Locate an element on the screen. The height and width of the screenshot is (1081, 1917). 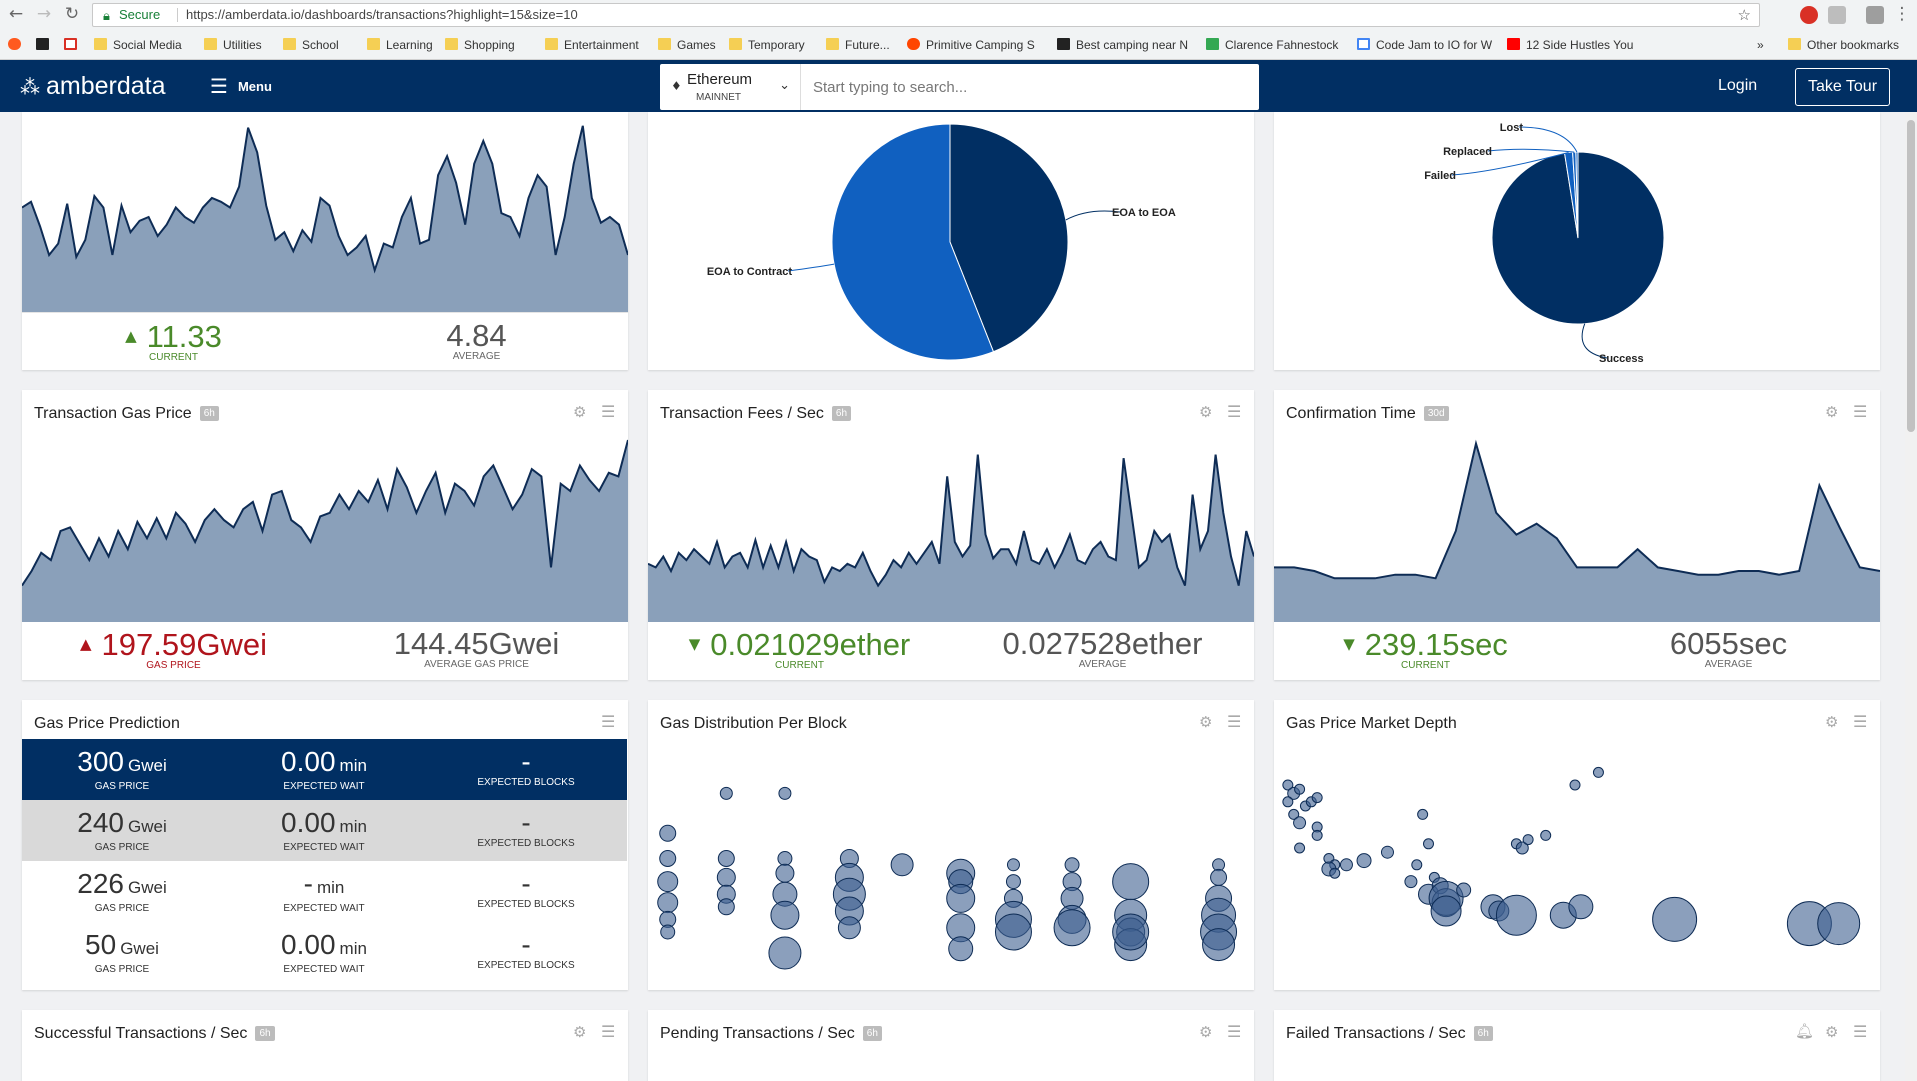
bookmark-item: Temporary is located at coordinates (774, 45).